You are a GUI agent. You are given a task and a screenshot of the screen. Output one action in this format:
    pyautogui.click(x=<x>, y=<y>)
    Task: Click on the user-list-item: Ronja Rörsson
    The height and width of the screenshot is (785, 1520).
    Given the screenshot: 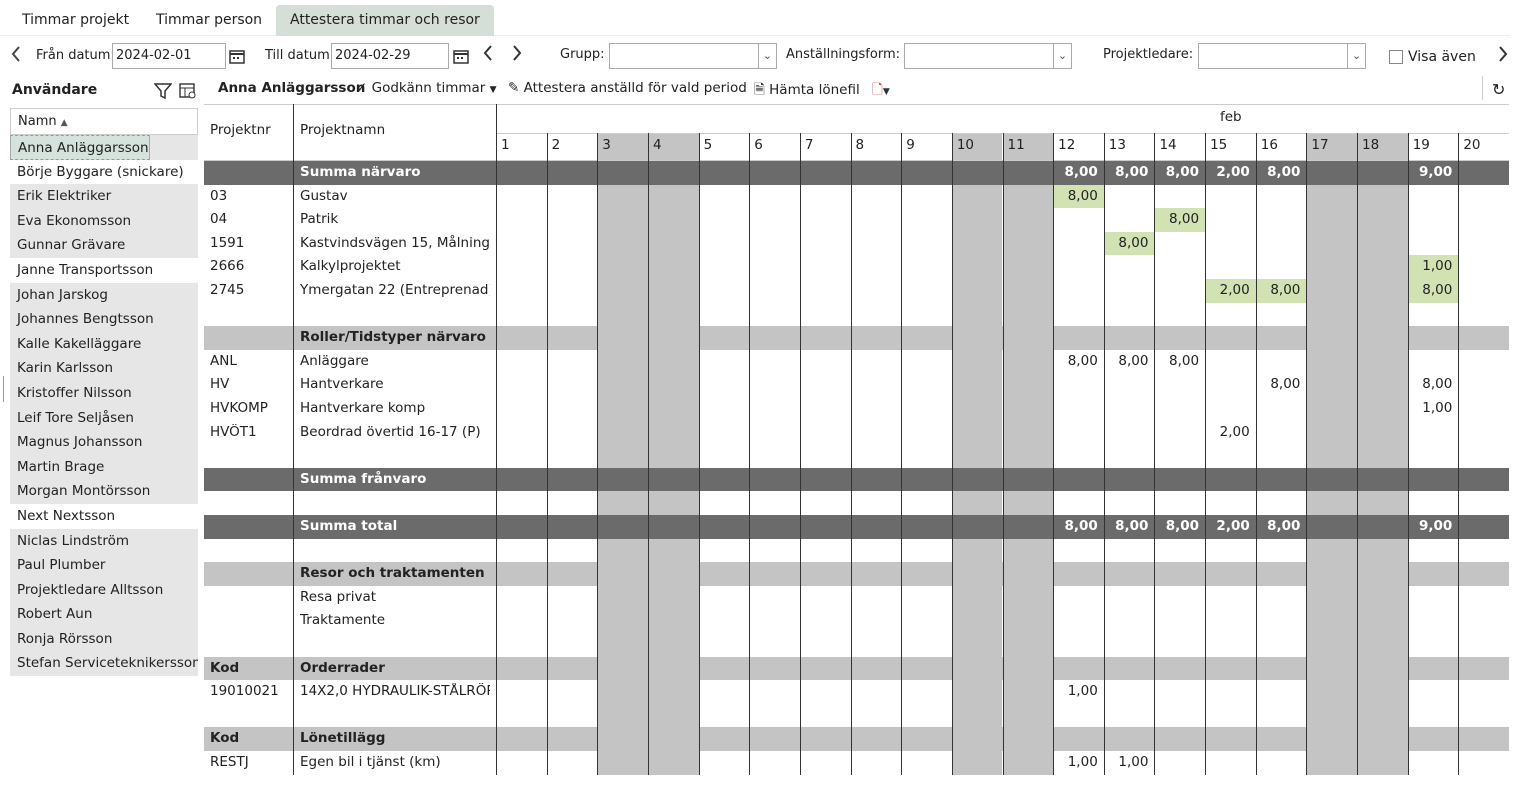 What is the action you would take?
    pyautogui.click(x=104, y=639)
    